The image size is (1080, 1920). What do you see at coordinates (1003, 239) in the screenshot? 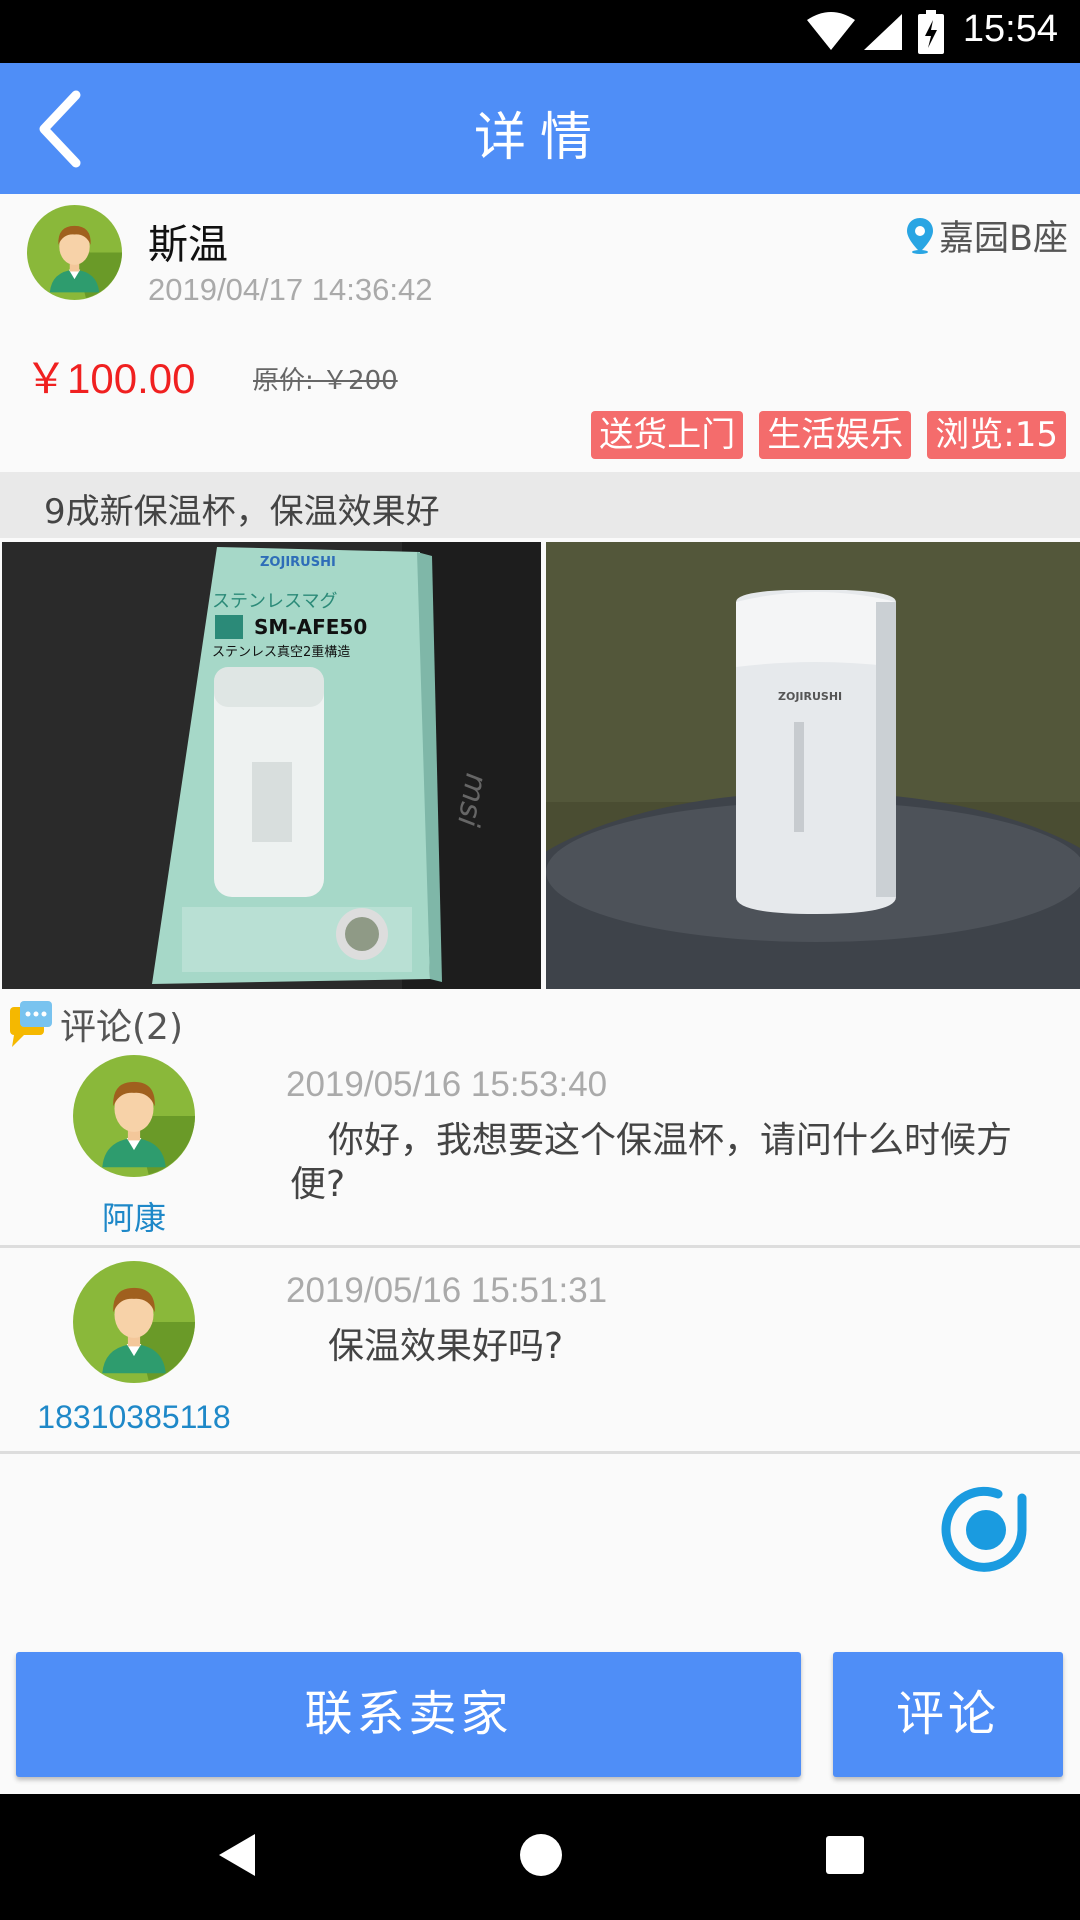
I see `location-text: 嘉园B座` at bounding box center [1003, 239].